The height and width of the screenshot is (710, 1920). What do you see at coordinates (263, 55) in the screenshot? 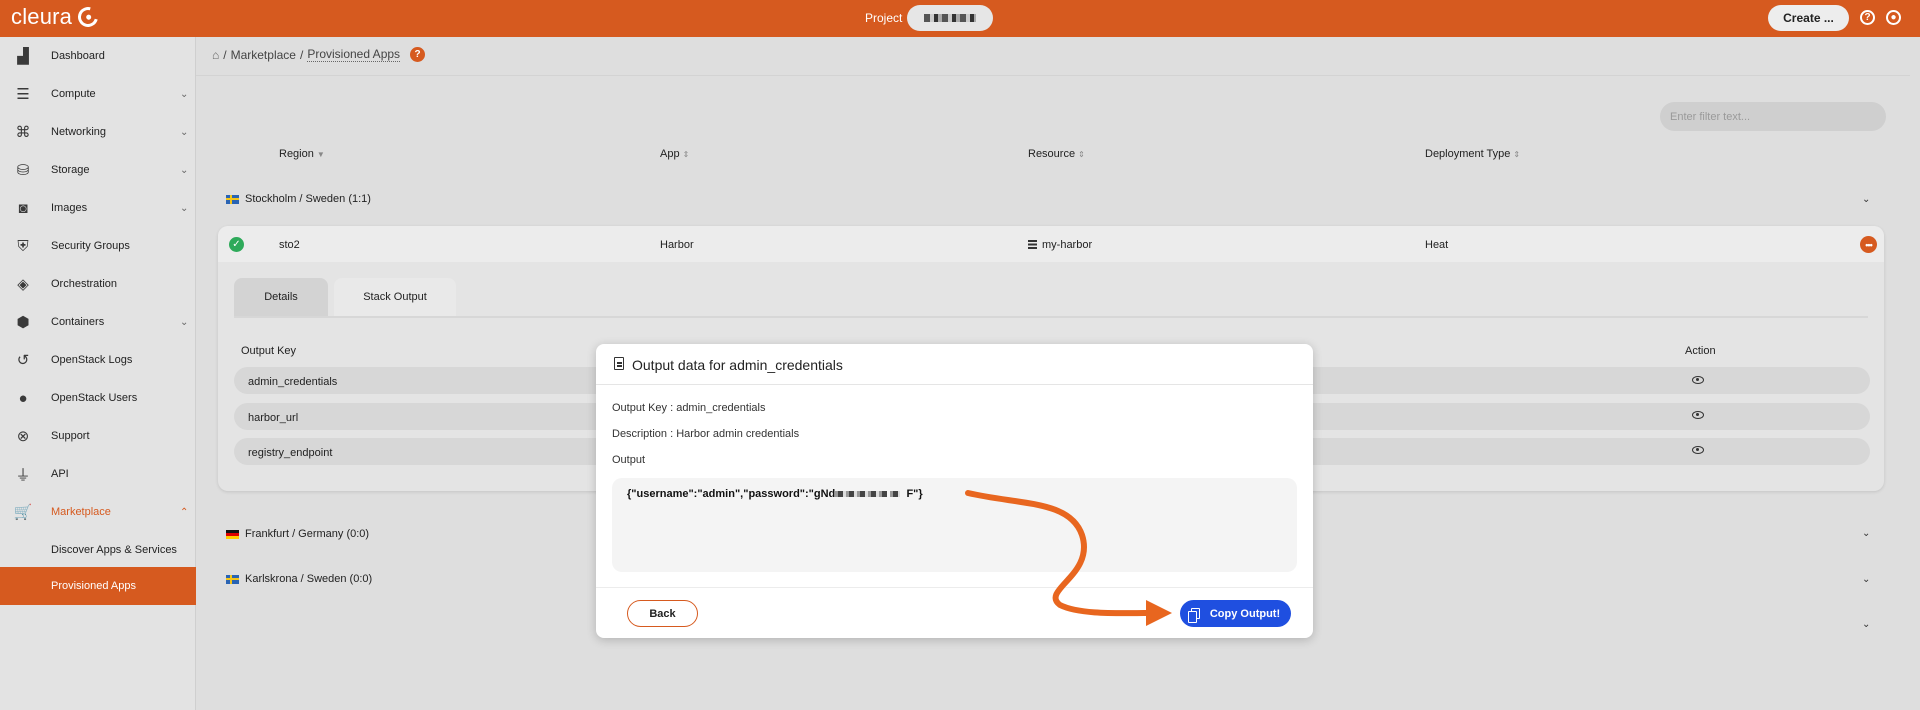
I see `breadcrumb-marketplace: Marketplace` at bounding box center [263, 55].